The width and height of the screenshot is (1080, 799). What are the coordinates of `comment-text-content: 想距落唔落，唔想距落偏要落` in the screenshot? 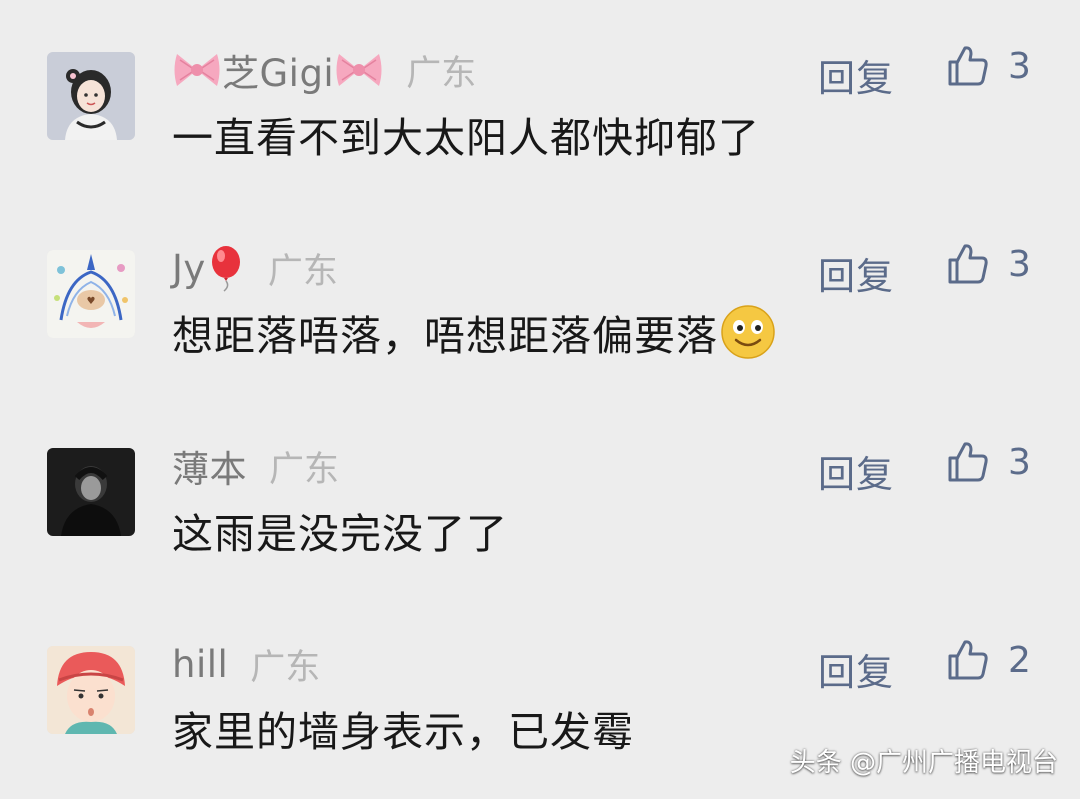 It's located at (445, 336).